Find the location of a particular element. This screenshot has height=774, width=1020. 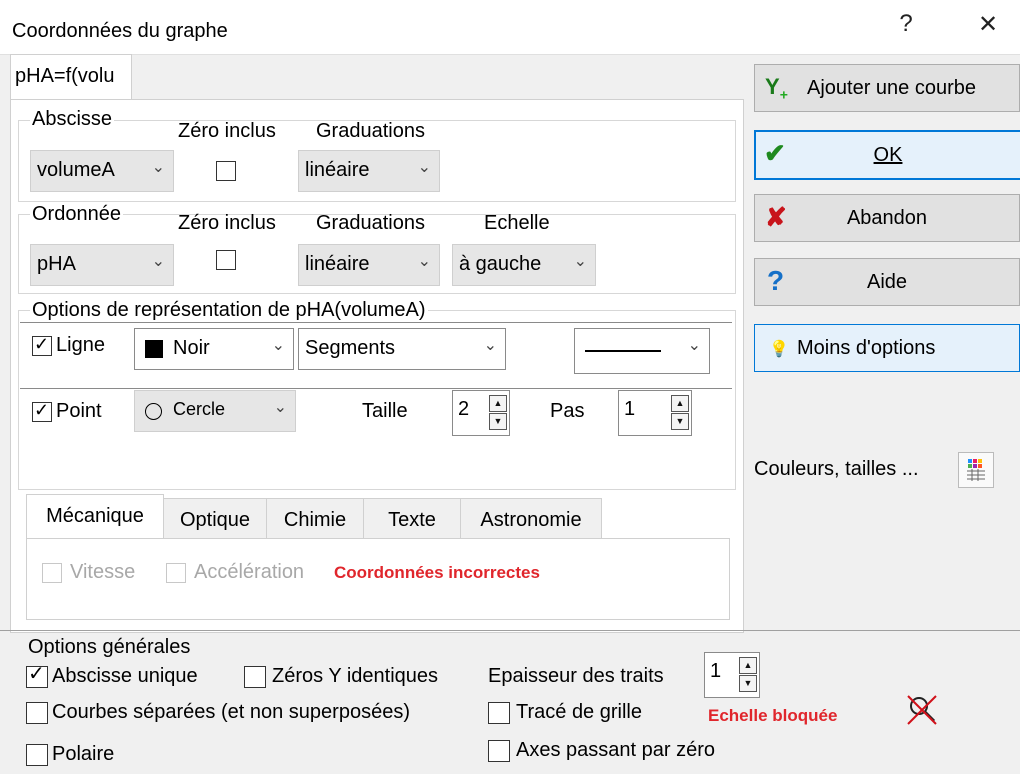

abscisse-graduation-select: linéaire ⌄ is located at coordinates (369, 171).